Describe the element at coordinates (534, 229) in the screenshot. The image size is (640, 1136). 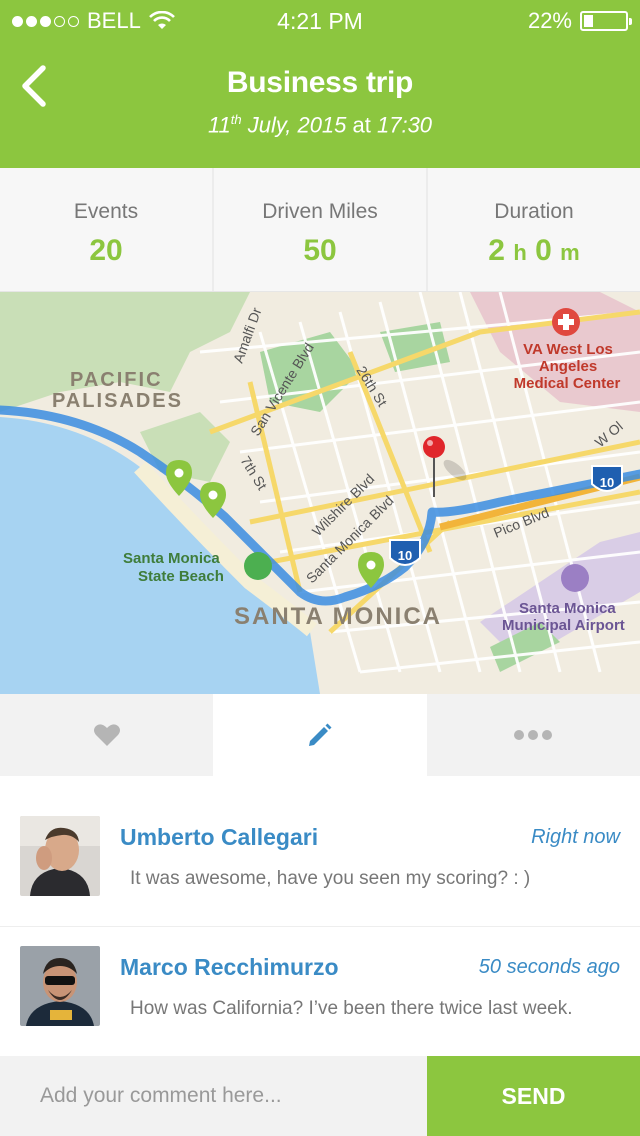
I see `stat-duration: Duration 2 h 0 m` at that location.